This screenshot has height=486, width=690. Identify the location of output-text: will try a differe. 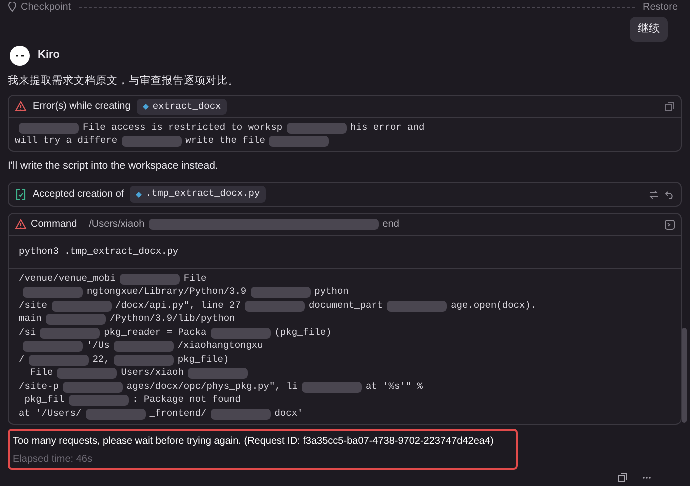
(66, 141).